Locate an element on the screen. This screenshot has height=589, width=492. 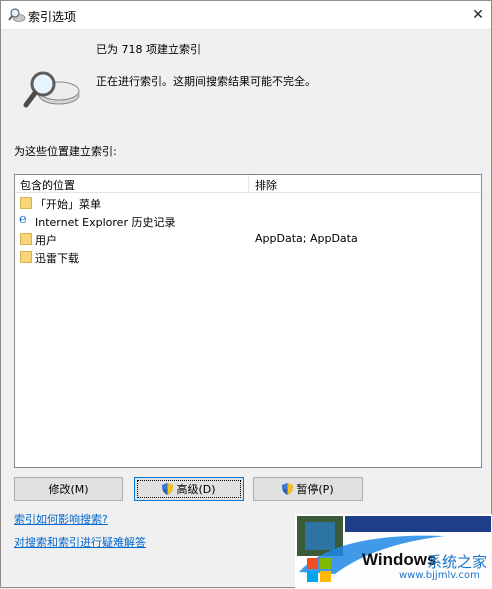
close-icon: ✕ is located at coordinates (478, 15).